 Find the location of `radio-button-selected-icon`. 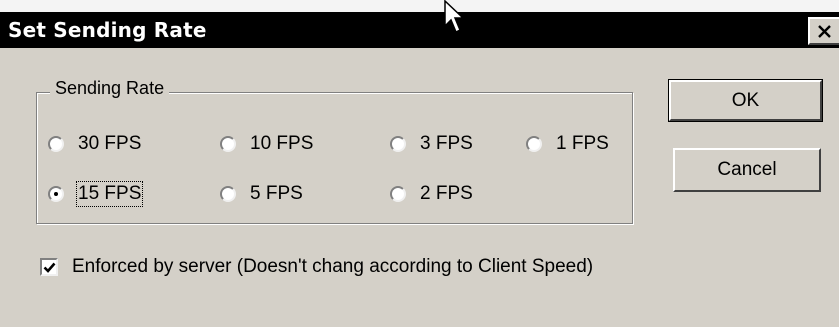

radio-button-selected-icon is located at coordinates (56, 194).